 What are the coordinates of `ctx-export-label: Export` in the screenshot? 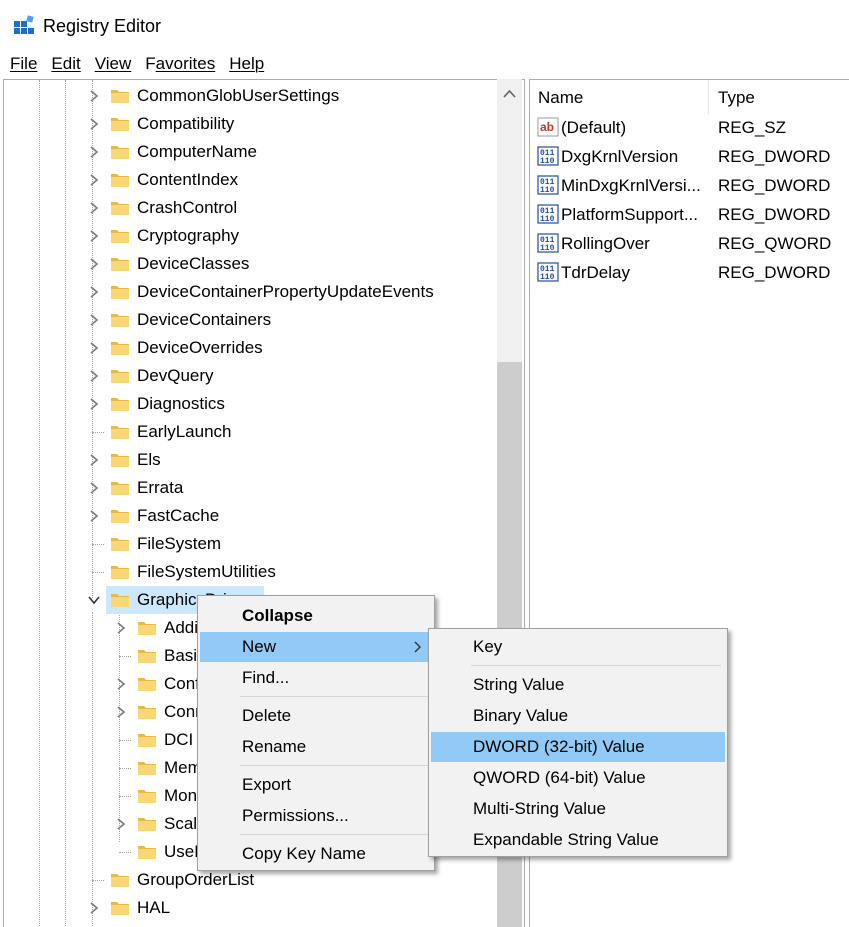 It's located at (267, 784).